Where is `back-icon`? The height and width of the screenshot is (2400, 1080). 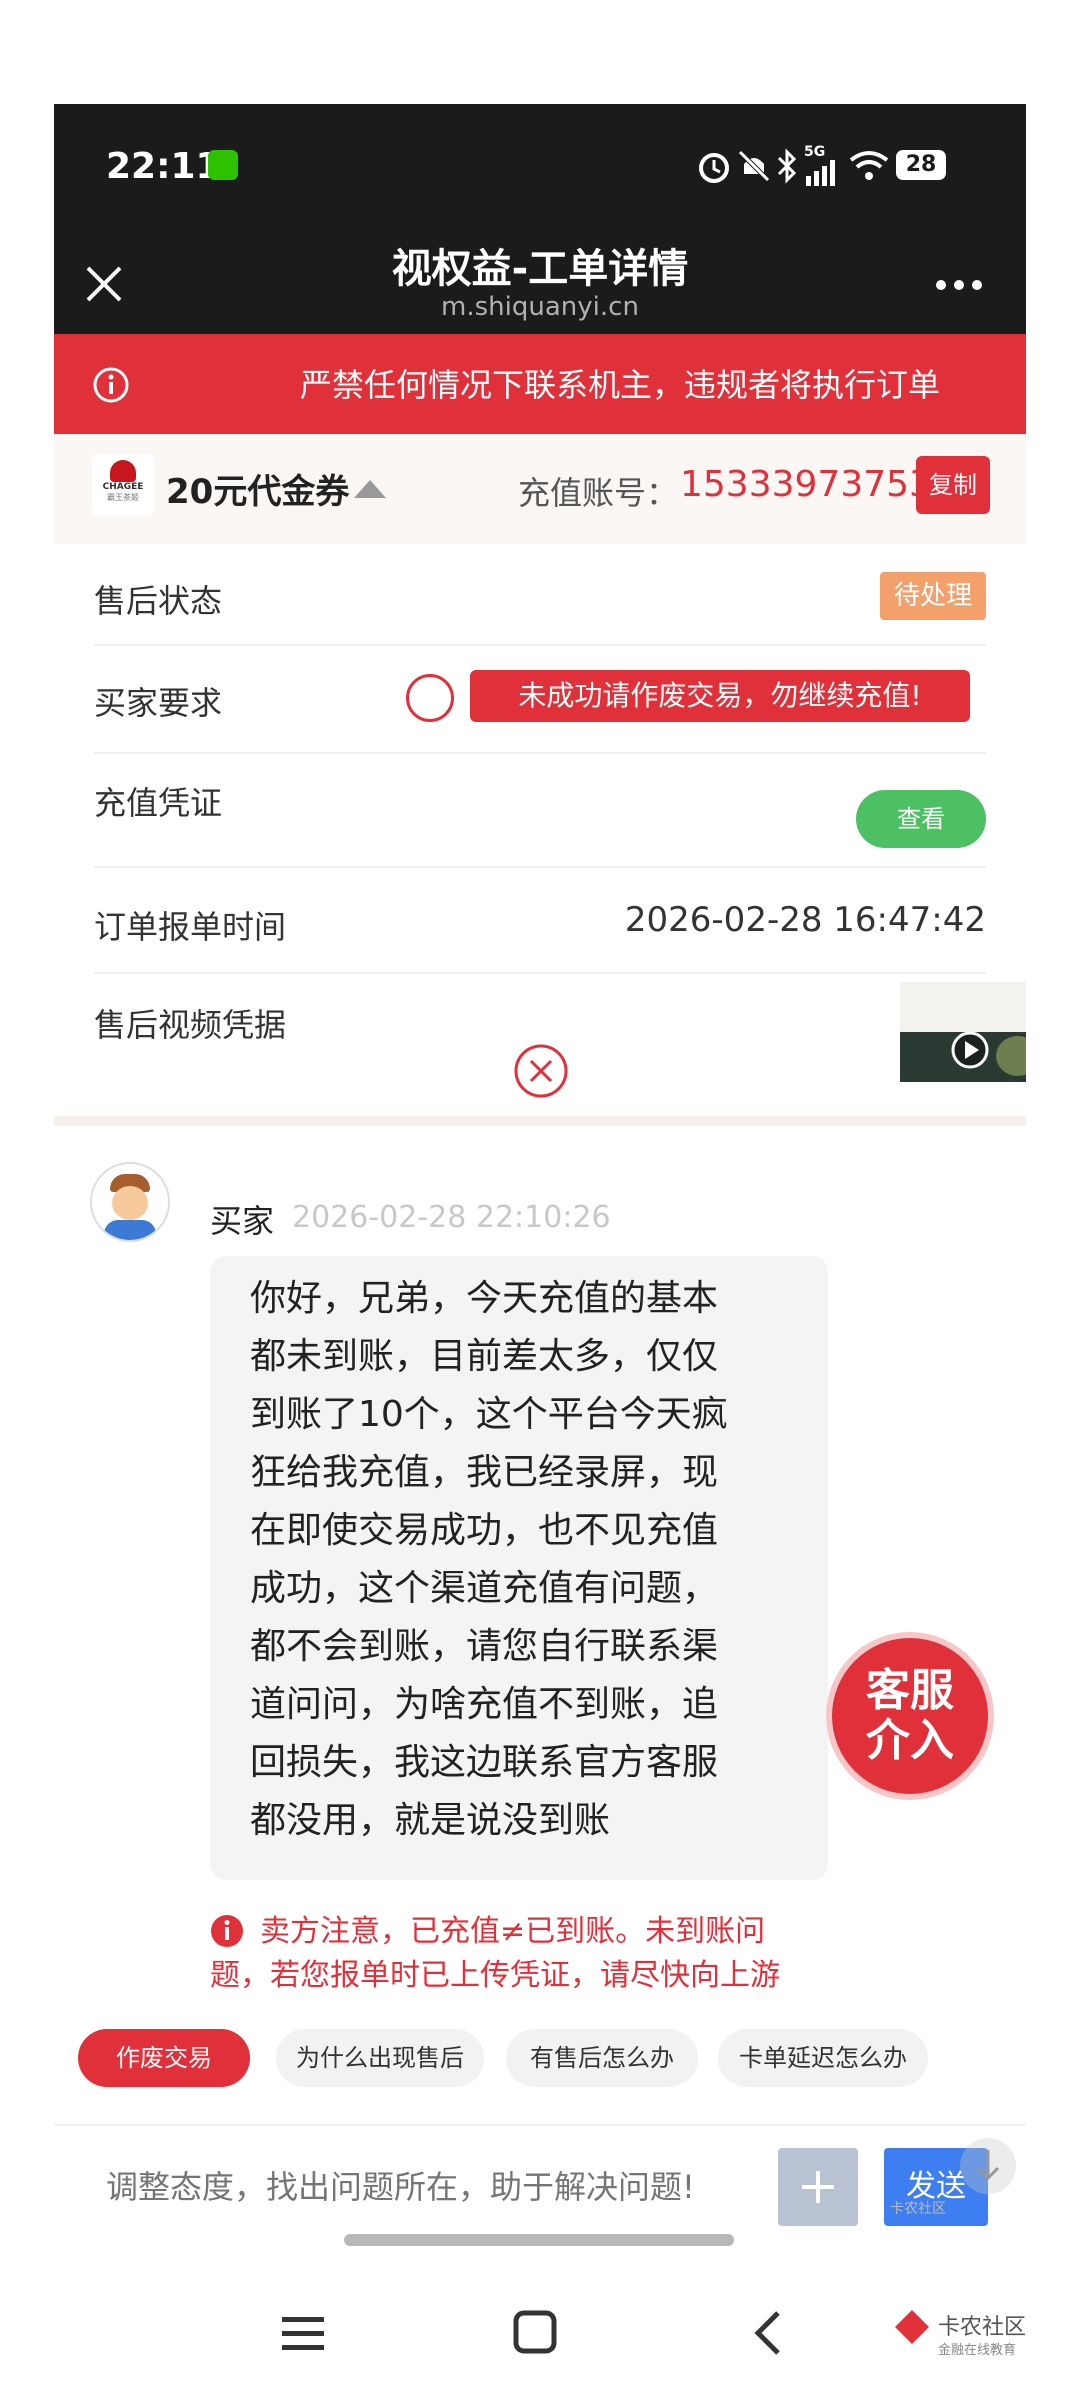
back-icon is located at coordinates (768, 2333).